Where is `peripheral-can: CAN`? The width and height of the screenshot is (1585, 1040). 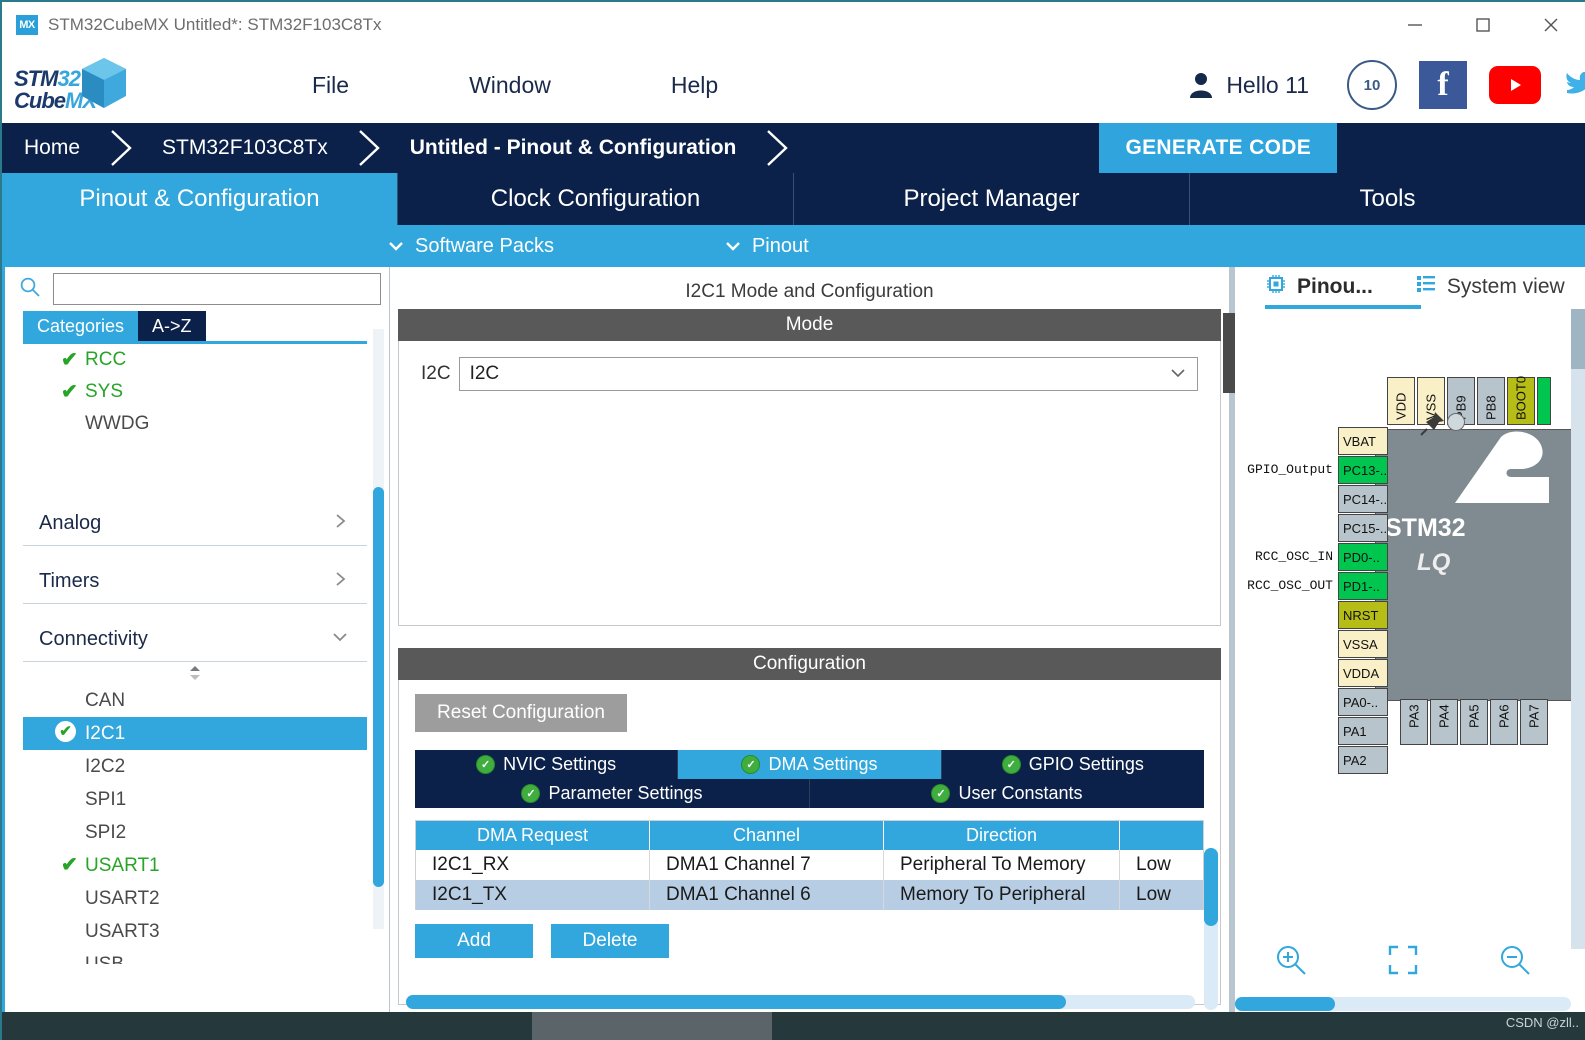 peripheral-can: CAN is located at coordinates (195, 700).